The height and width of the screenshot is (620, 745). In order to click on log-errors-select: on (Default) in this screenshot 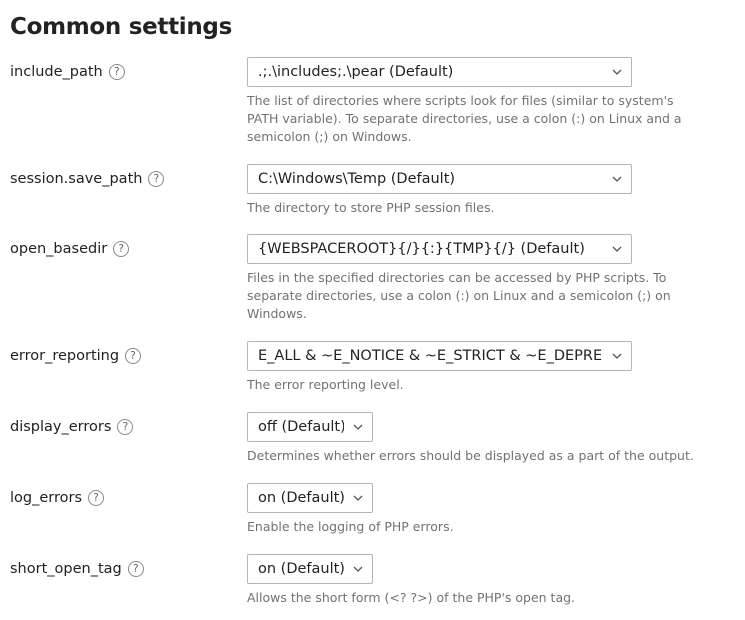, I will do `click(310, 498)`.